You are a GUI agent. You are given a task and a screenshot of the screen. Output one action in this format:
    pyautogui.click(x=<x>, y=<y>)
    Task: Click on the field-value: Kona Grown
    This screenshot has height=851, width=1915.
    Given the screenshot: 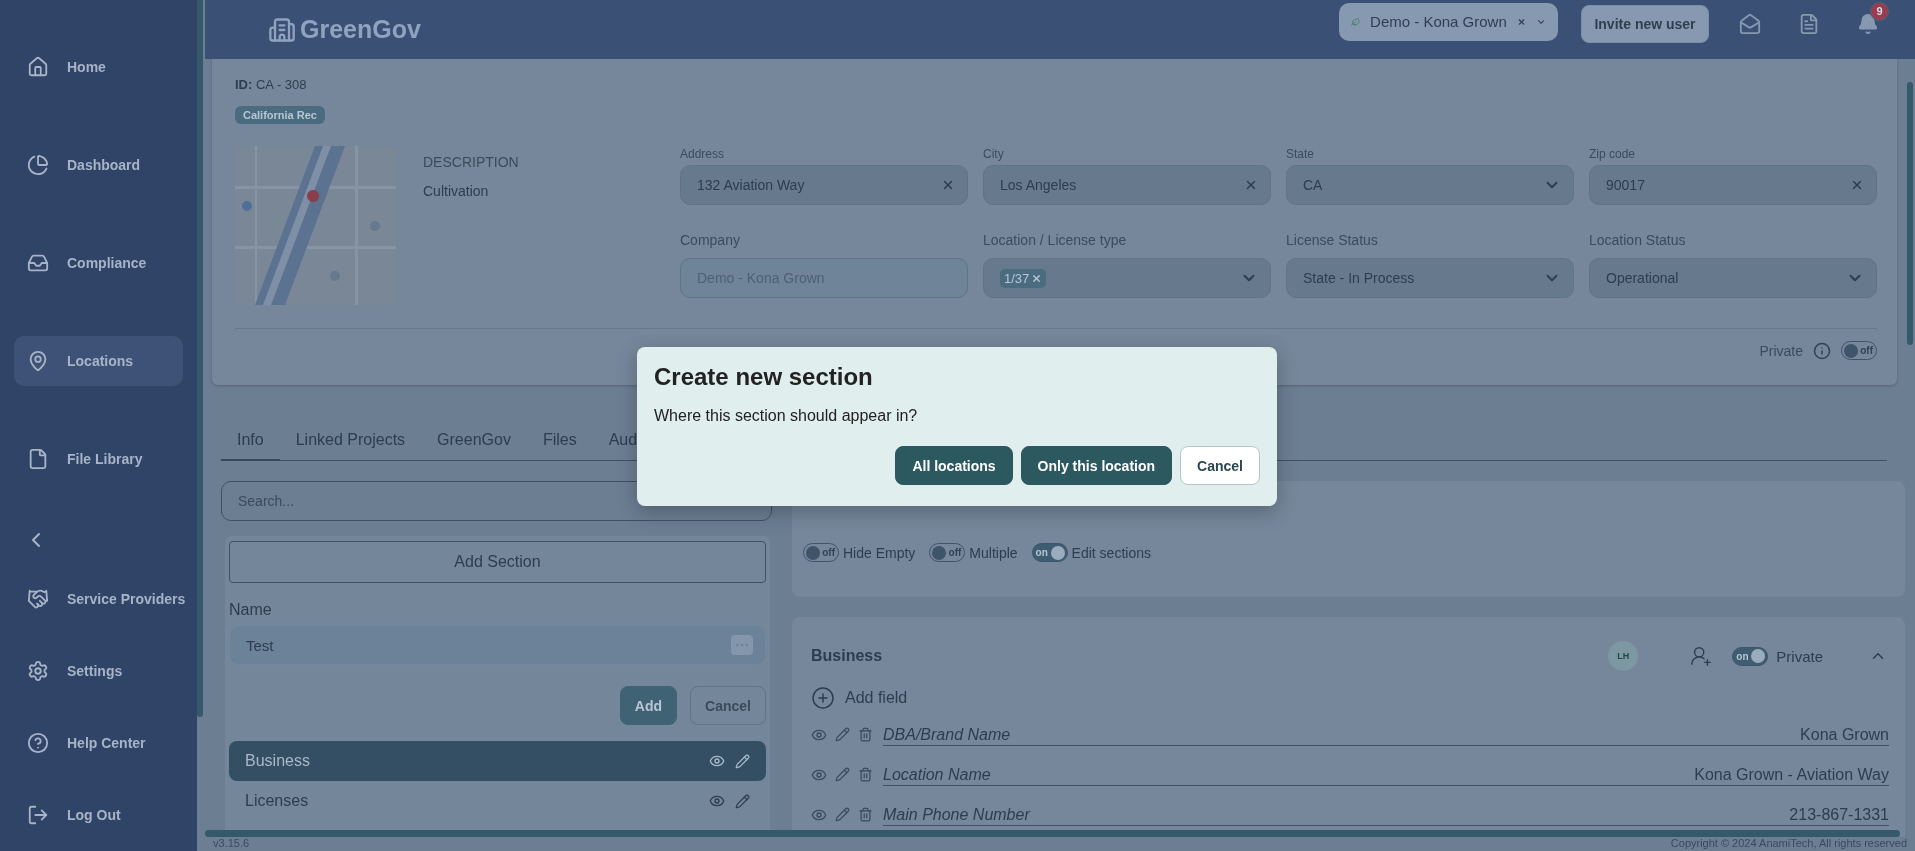 What is the action you would take?
    pyautogui.click(x=1844, y=734)
    